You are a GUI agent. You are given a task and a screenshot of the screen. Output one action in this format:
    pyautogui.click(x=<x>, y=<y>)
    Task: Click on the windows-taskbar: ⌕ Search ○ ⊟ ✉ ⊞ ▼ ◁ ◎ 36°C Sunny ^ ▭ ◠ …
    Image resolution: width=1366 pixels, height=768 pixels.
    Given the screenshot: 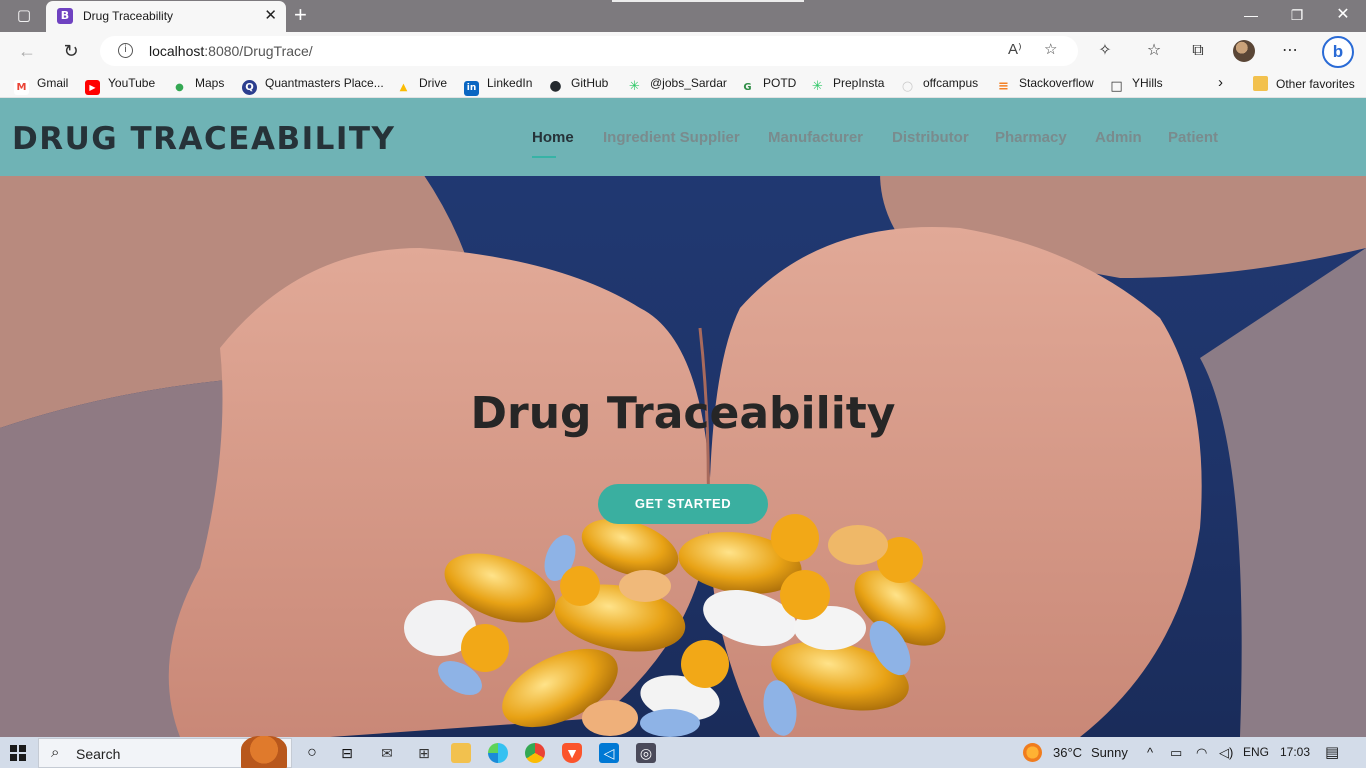 What is the action you would take?
    pyautogui.click(x=683, y=752)
    